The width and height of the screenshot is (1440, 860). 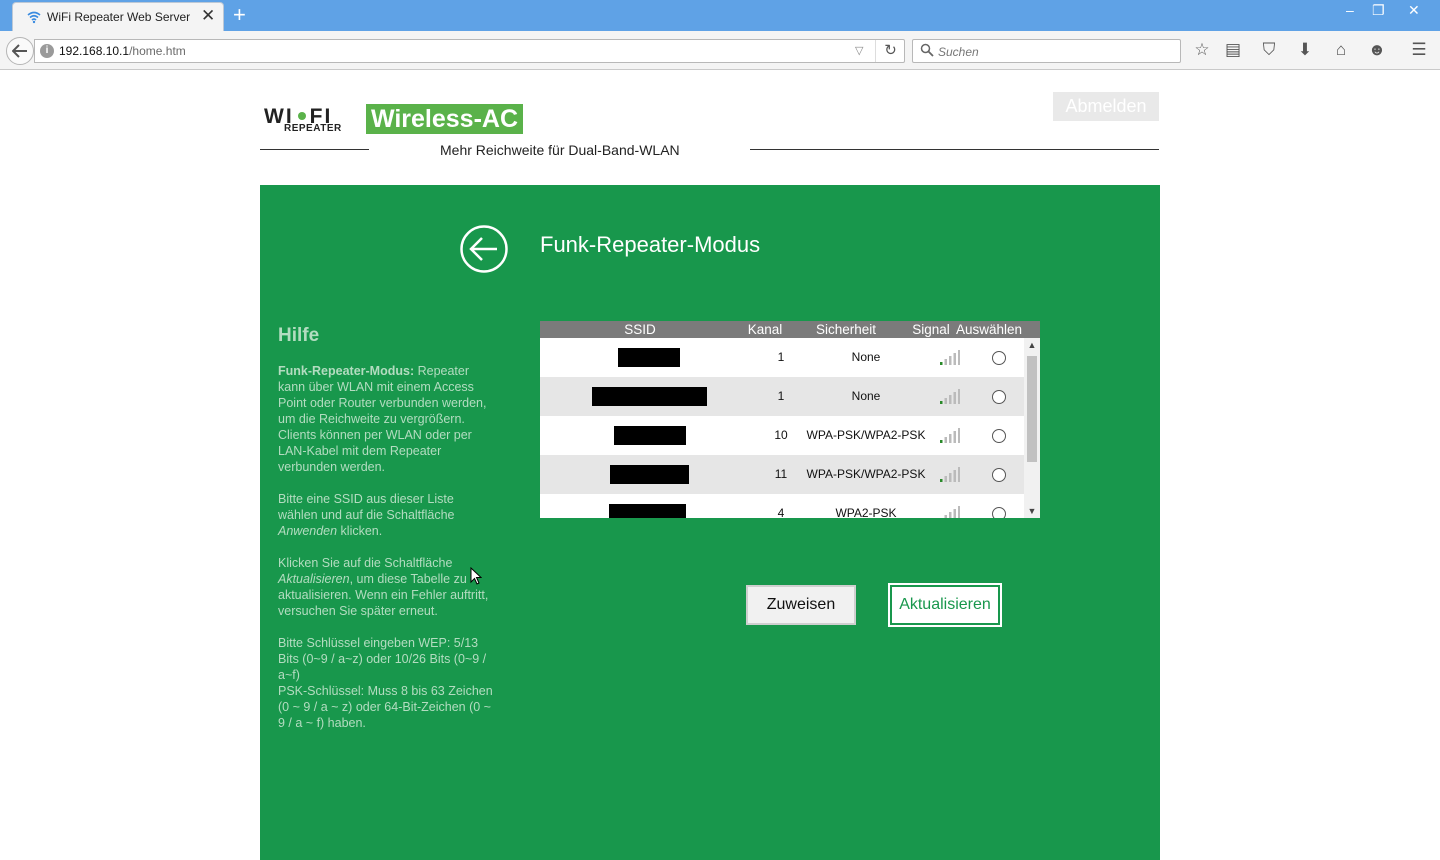 What do you see at coordinates (1350, 10) in the screenshot?
I see `minimize-button: –` at bounding box center [1350, 10].